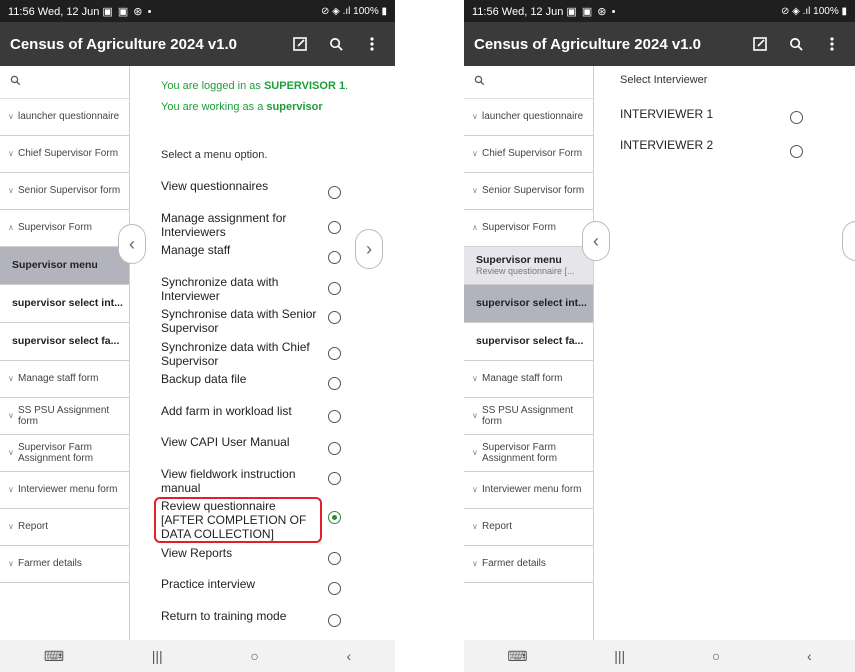 The height and width of the screenshot is (672, 855). What do you see at coordinates (241, 584) in the screenshot?
I see `option-practice-interview: Practice interview` at bounding box center [241, 584].